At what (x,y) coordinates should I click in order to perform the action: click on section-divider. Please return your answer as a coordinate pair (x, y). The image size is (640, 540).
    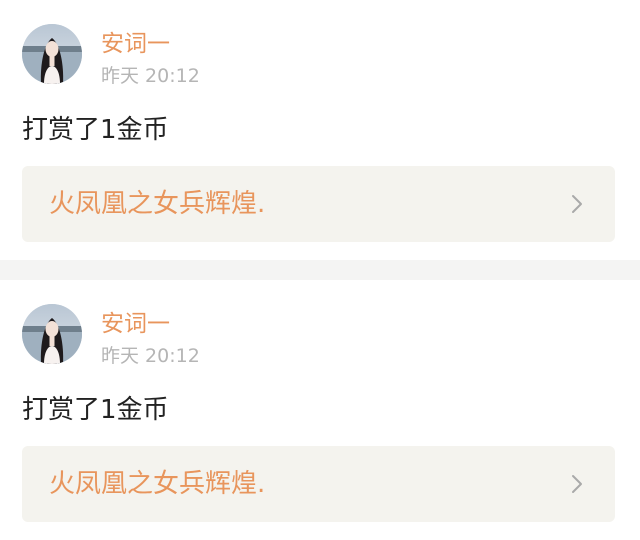
    Looking at the image, I should click on (320, 270).